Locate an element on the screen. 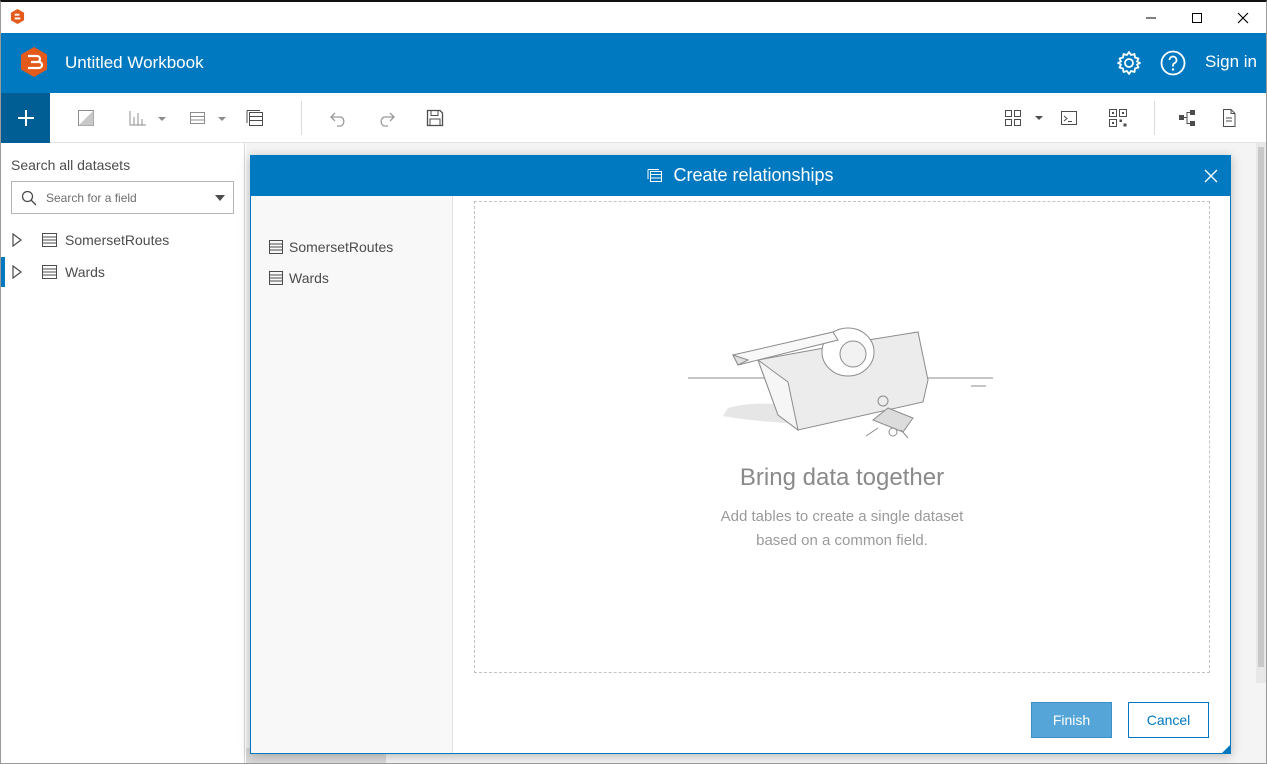 This screenshot has width=1267, height=764. dataset-label: SomersetRoutes is located at coordinates (117, 240).